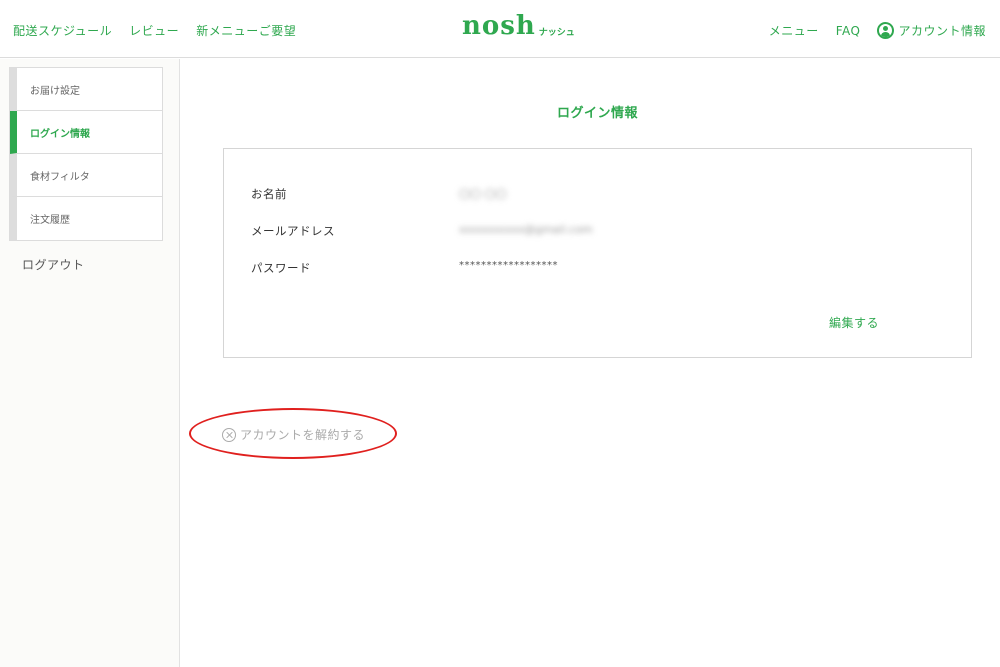 This screenshot has height=667, width=1000. What do you see at coordinates (942, 31) in the screenshot?
I see `account-label: アカウント情報` at bounding box center [942, 31].